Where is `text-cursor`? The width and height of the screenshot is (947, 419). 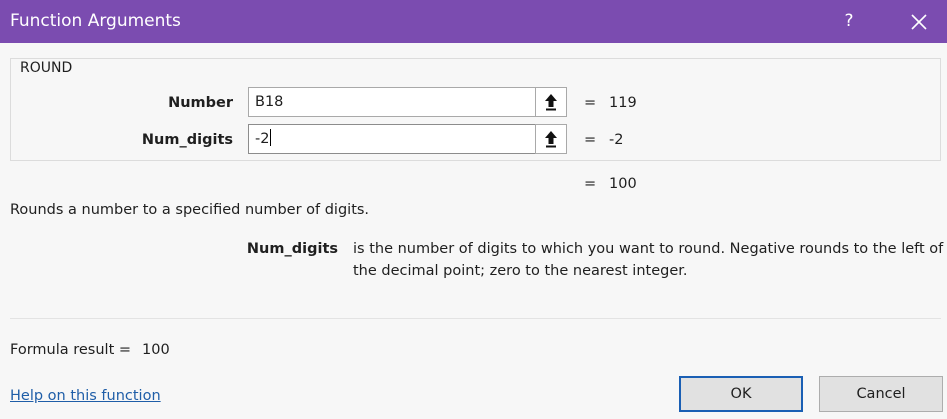 text-cursor is located at coordinates (271, 137).